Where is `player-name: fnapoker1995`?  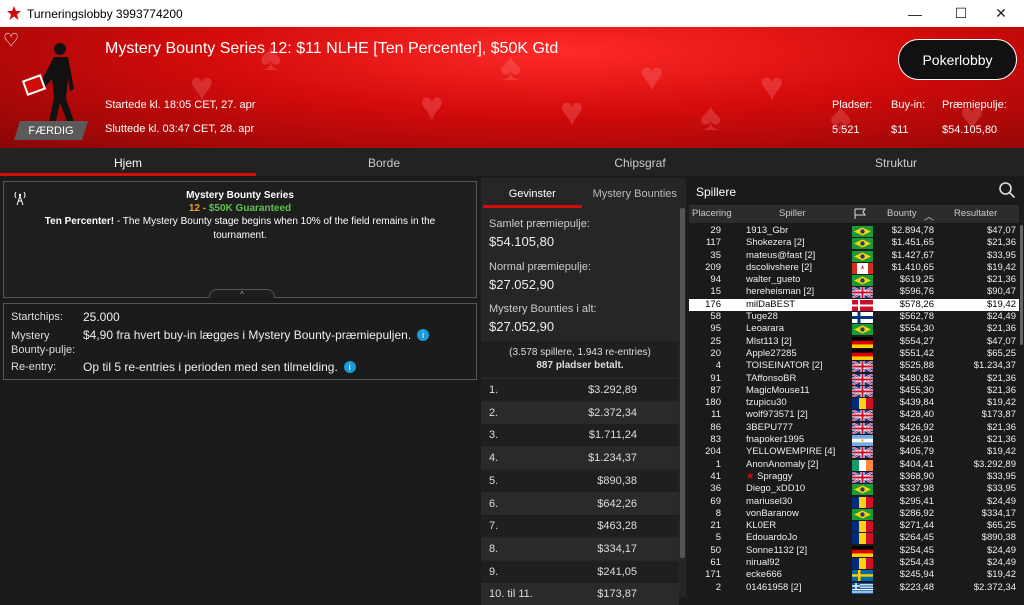
player-name: fnapoker1995 is located at coordinates (775, 440).